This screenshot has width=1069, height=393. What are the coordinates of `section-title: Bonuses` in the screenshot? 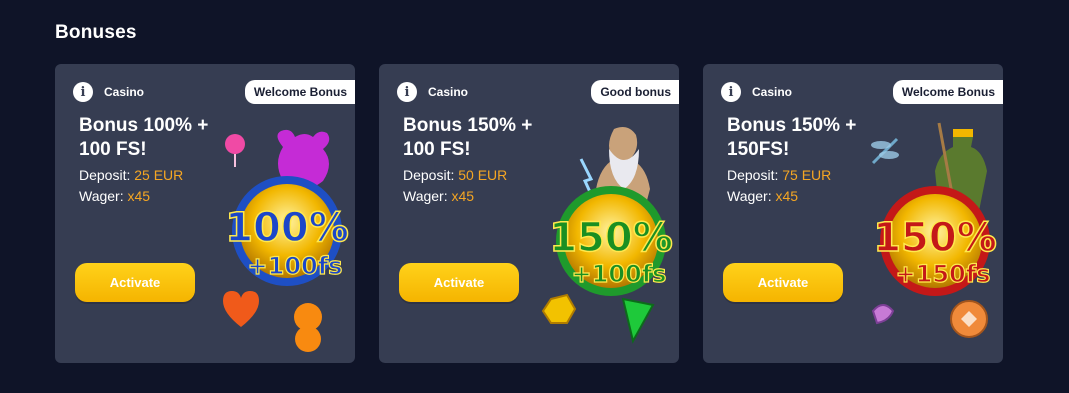 It's located at (96, 32).